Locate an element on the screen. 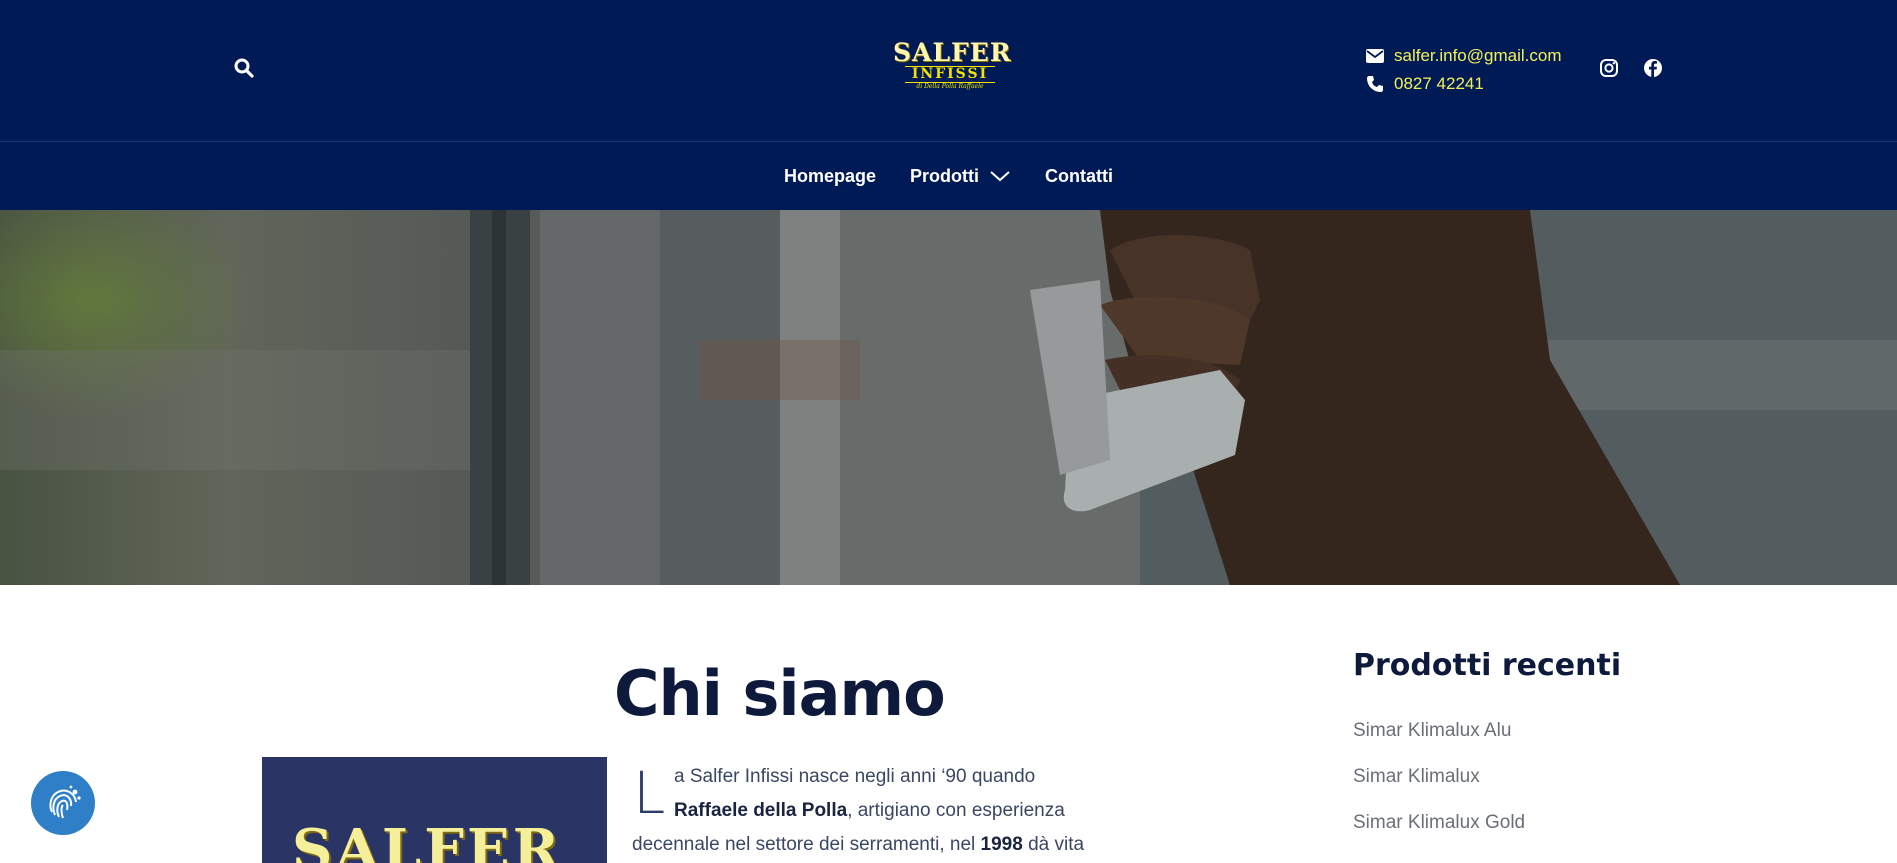 This screenshot has width=1897, height=863. para-text-2: , artigiano con esperienza is located at coordinates (956, 810).